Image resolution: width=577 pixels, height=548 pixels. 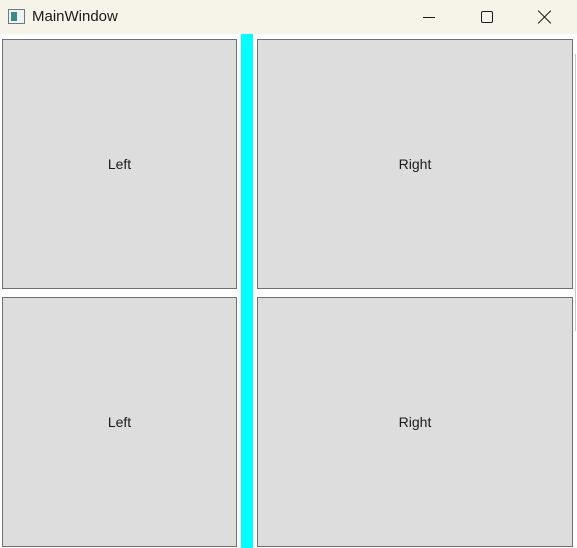 I want to click on minimize-button, so click(x=429, y=17).